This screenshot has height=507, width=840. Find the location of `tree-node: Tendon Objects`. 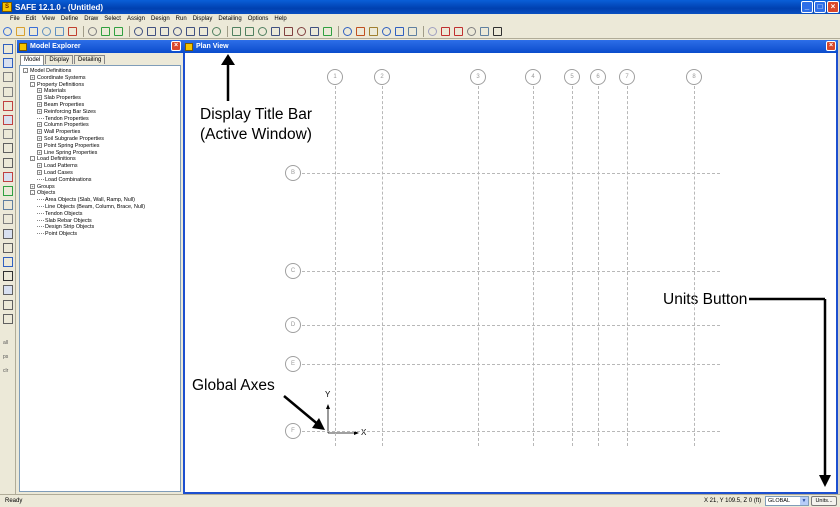

tree-node: Tendon Objects is located at coordinates (100, 214).